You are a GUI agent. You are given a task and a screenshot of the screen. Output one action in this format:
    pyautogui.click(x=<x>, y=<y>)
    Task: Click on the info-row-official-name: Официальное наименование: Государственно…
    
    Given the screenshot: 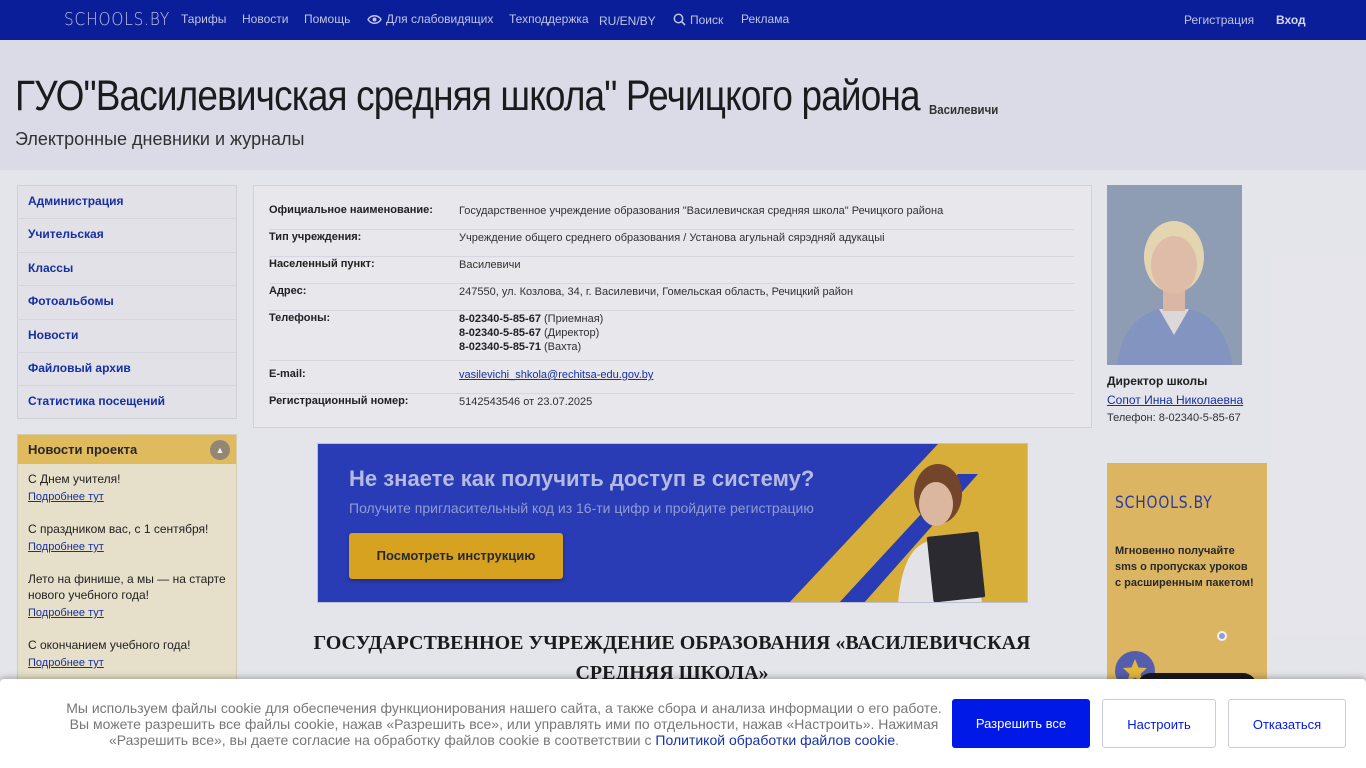 What is the action you would take?
    pyautogui.click(x=671, y=217)
    